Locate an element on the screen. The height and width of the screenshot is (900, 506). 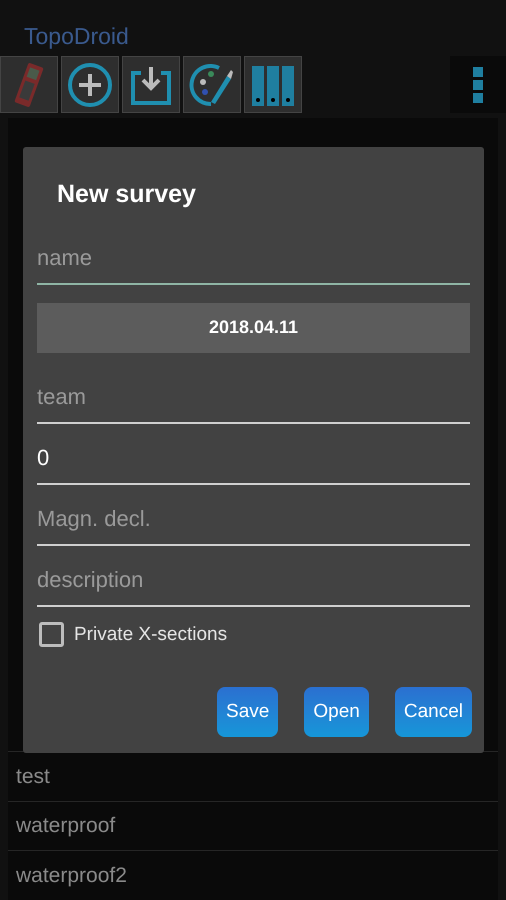
dialog-button: Save is located at coordinates (247, 712).